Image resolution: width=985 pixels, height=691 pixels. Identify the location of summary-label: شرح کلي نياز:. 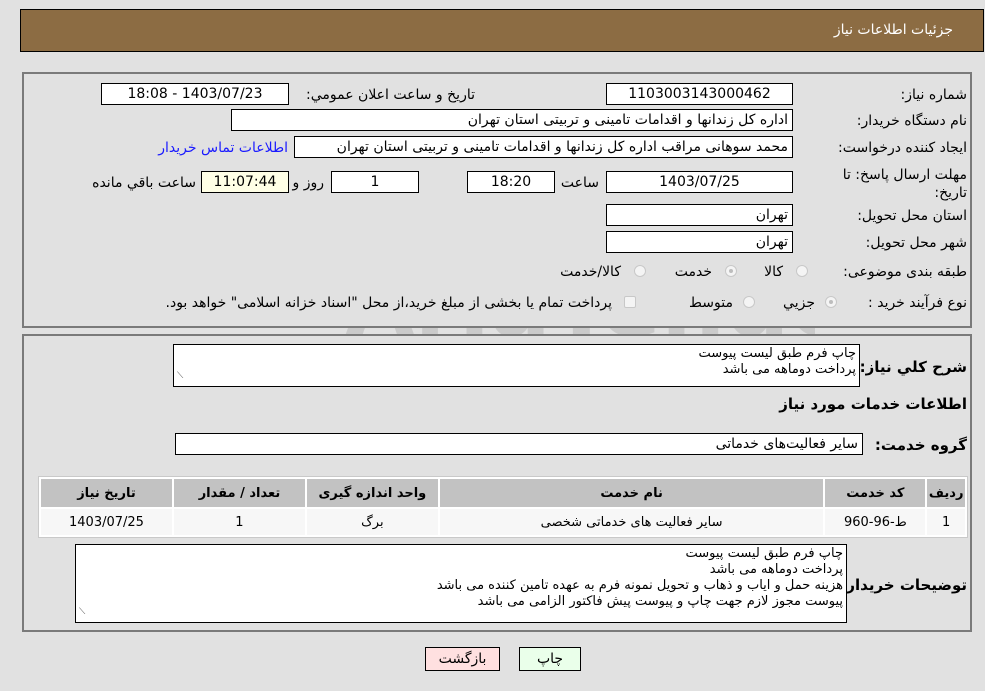
(913, 367).